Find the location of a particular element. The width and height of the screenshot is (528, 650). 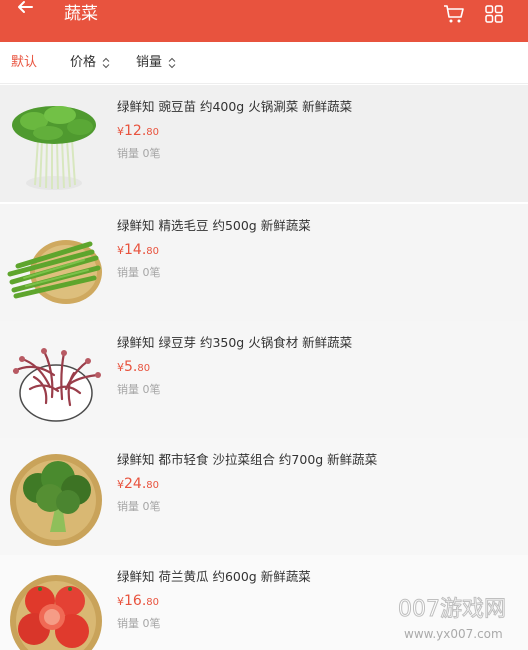

product-price: ¥5.80 is located at coordinates (133, 367).